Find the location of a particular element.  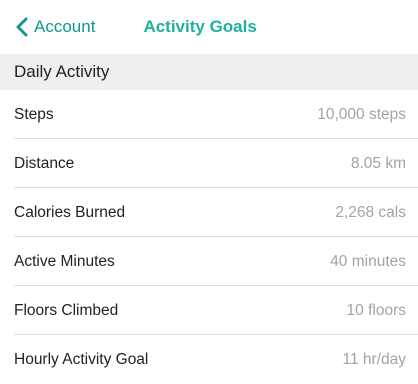

goal-value: 11 hr/day is located at coordinates (374, 359).